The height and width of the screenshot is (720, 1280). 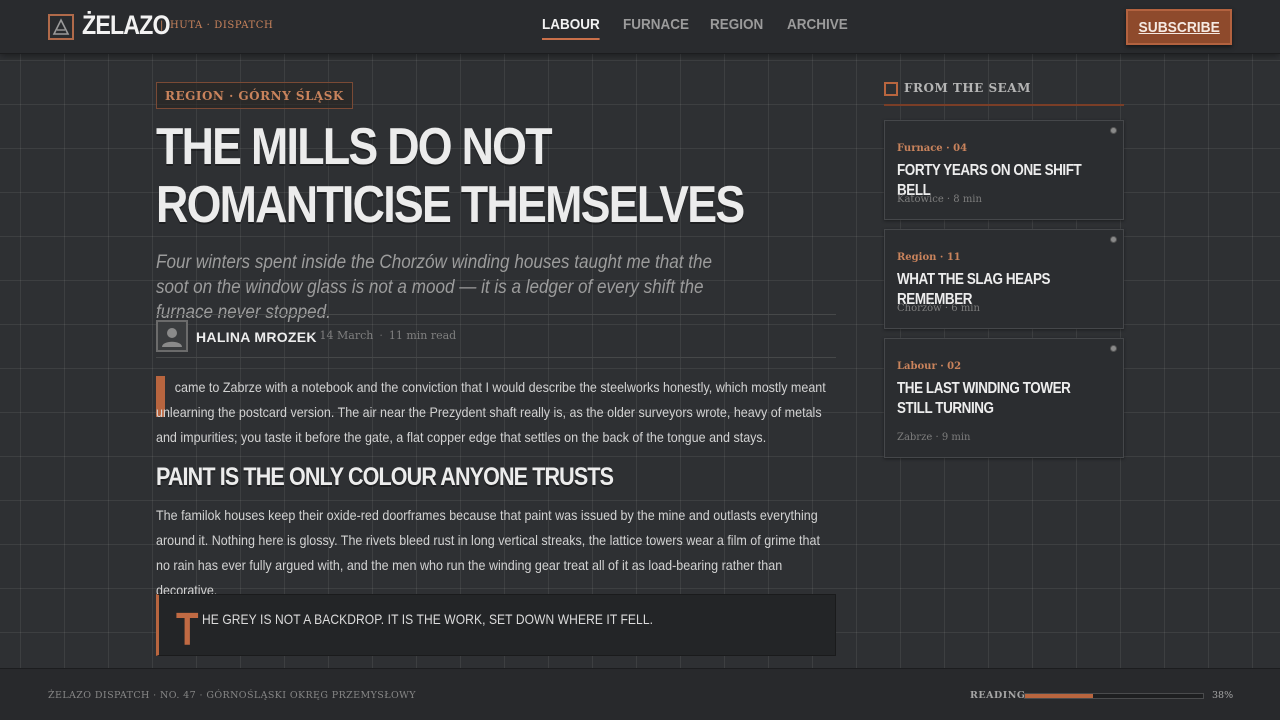 What do you see at coordinates (450, 176) in the screenshot?
I see `article-headline: THE MILLS DO NOT ROMANTICISE THEMSELVES` at bounding box center [450, 176].